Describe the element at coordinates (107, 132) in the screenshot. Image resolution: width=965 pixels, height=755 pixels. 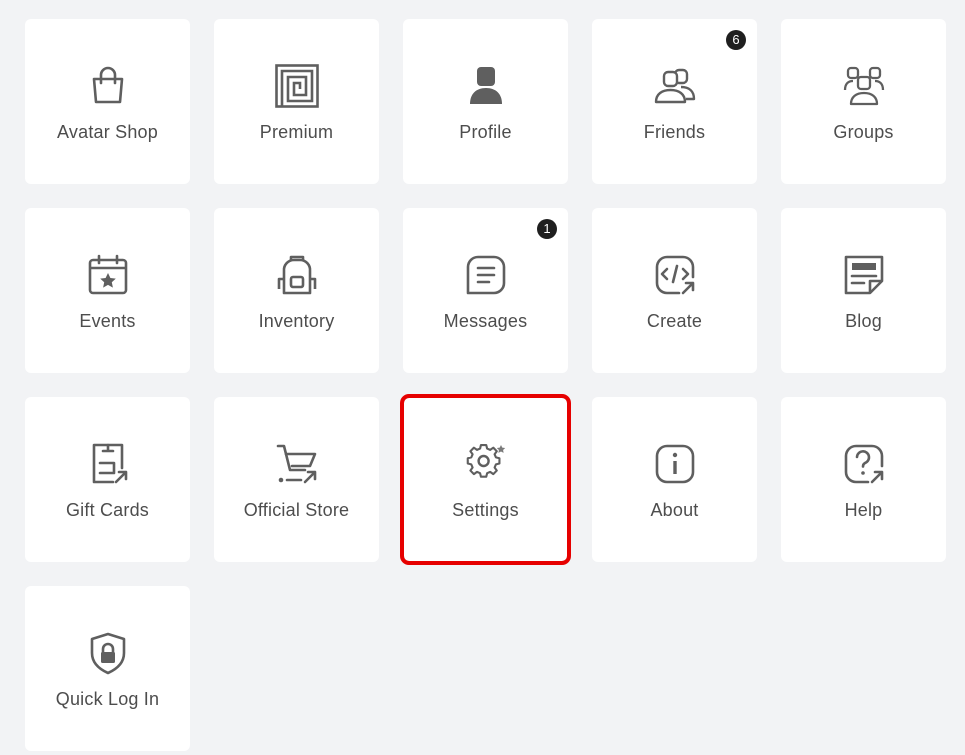
I see `tile-label: Avatar Shop` at that location.